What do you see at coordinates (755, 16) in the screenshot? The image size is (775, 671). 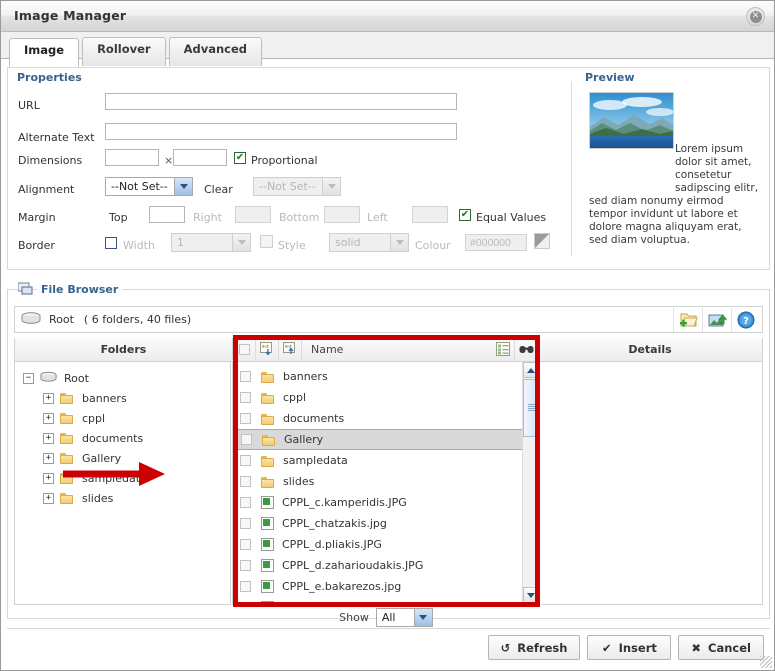 I see `close-button: ✕` at bounding box center [755, 16].